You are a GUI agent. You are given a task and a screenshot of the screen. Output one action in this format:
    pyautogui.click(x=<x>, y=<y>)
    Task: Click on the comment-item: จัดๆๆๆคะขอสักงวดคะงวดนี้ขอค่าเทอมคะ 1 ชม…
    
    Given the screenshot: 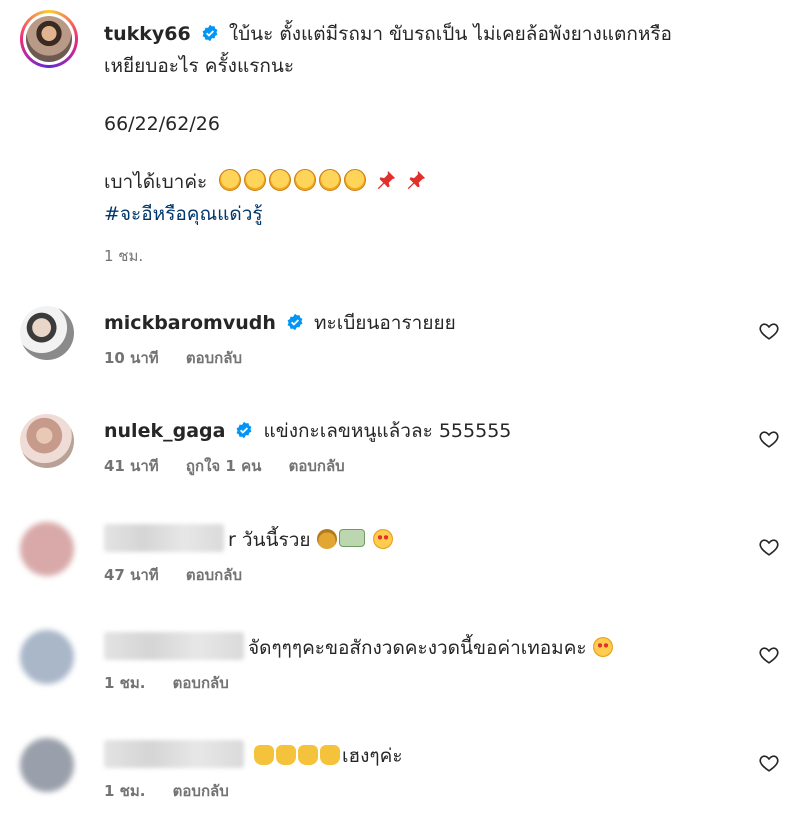 What is the action you would take?
    pyautogui.click(x=400, y=675)
    